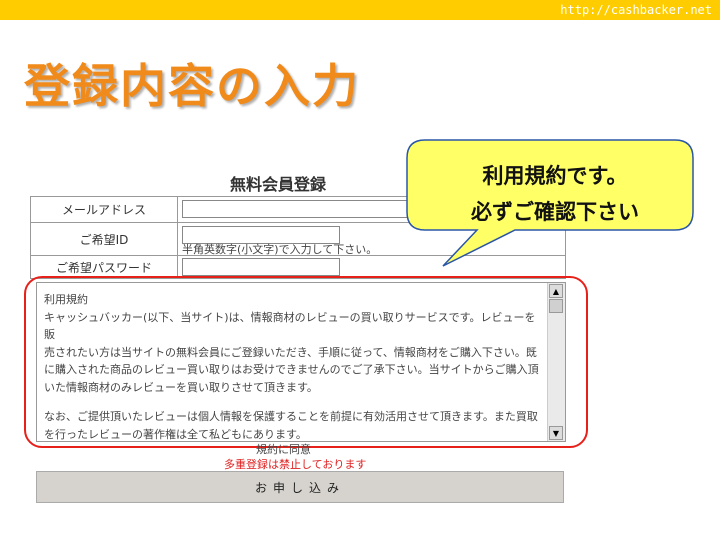 This screenshot has width=720, height=540. Describe the element at coordinates (104, 267) in the screenshot. I see `password-label: ご希望パスワード` at that location.